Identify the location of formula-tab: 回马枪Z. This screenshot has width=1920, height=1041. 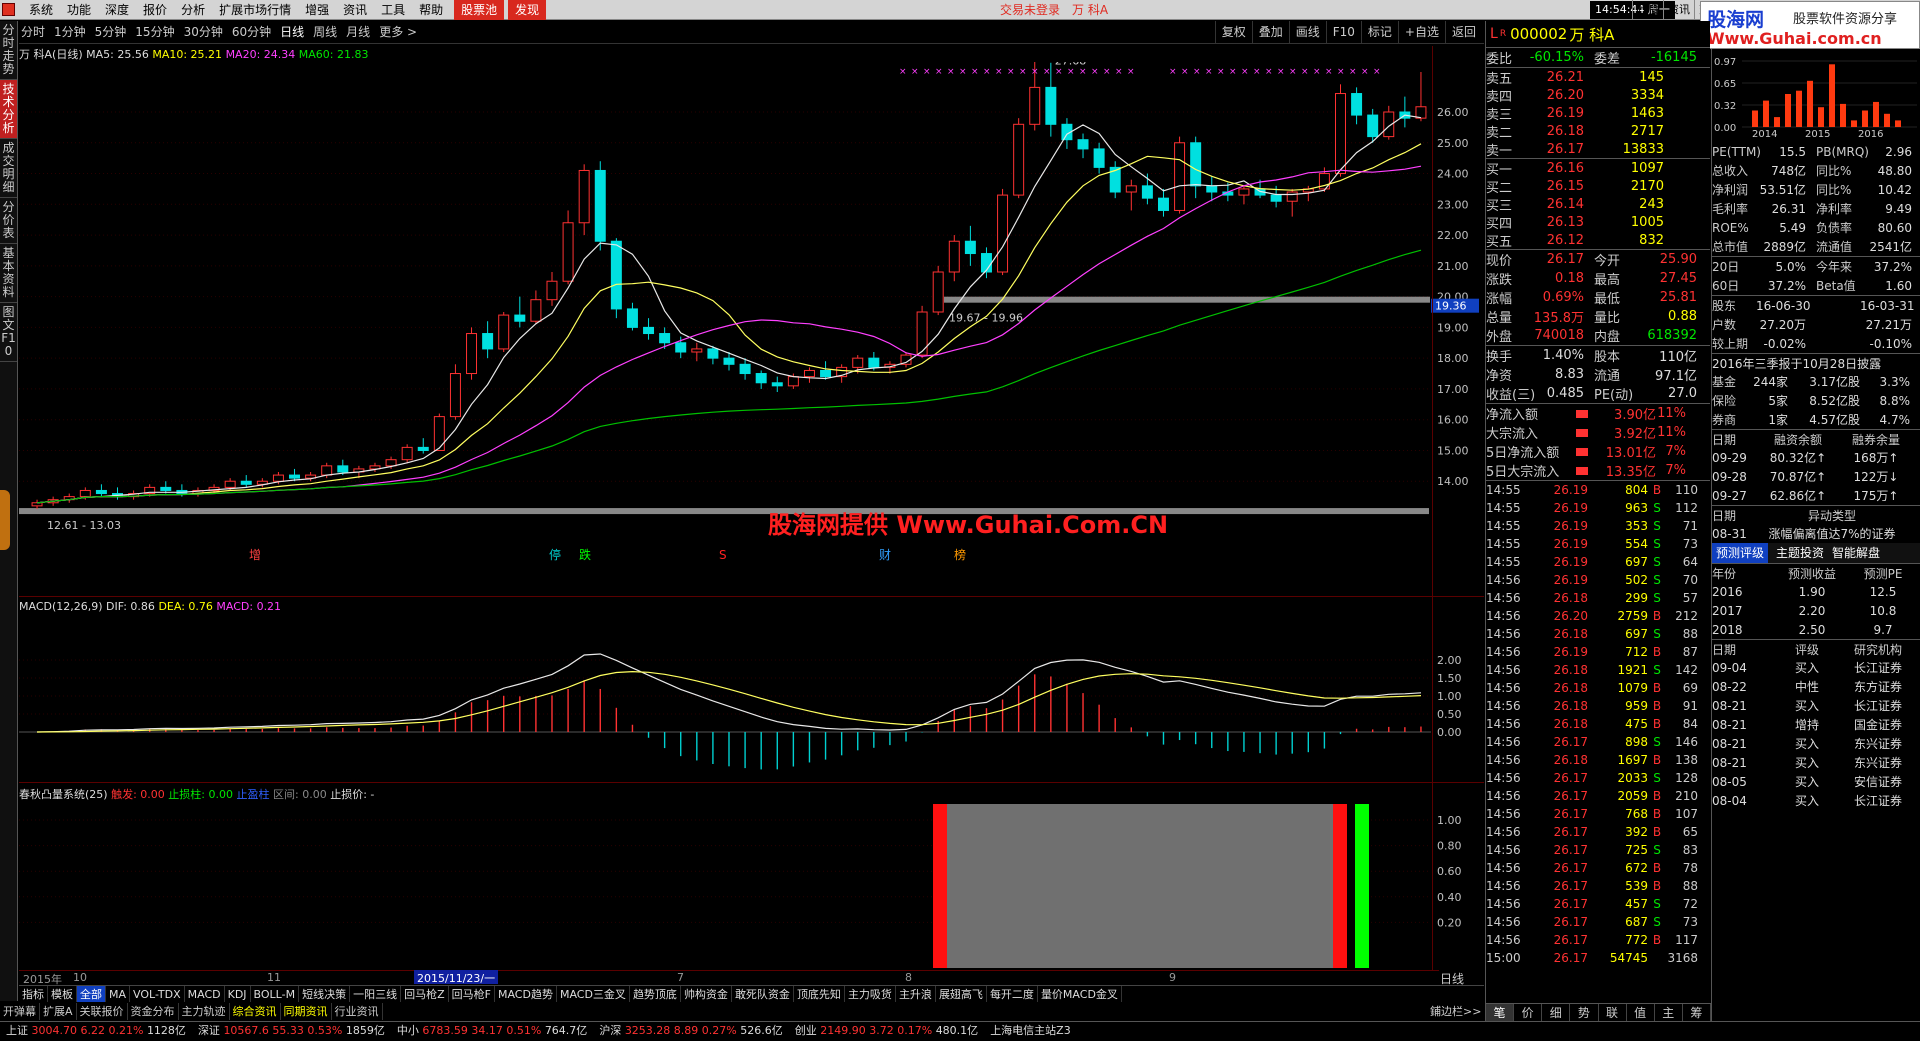
(425, 994).